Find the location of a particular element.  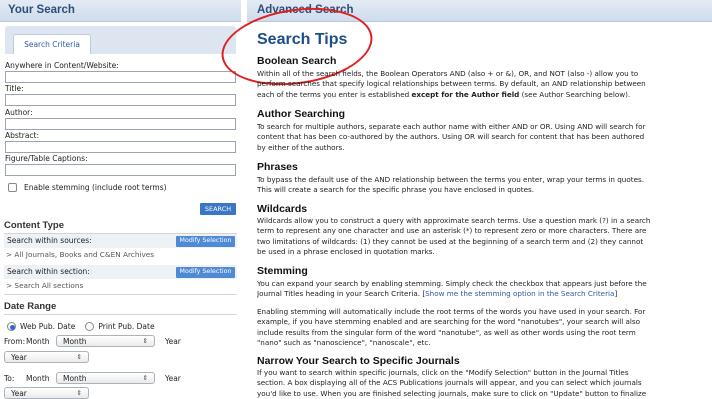

anywhere-input is located at coordinates (120, 77).